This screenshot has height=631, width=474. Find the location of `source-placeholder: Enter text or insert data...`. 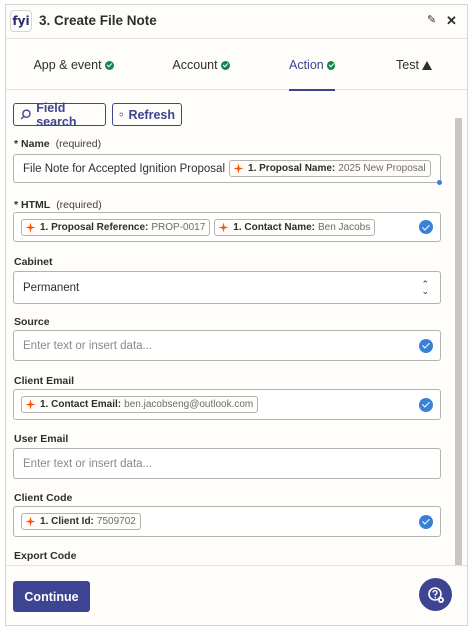

source-placeholder: Enter text or insert data... is located at coordinates (88, 345).